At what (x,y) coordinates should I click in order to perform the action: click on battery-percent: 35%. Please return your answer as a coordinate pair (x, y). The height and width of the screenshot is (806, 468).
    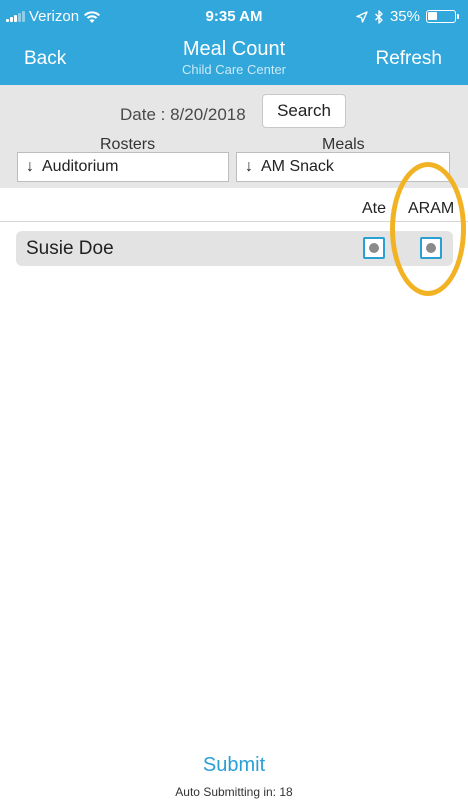
    Looking at the image, I should click on (404, 16).